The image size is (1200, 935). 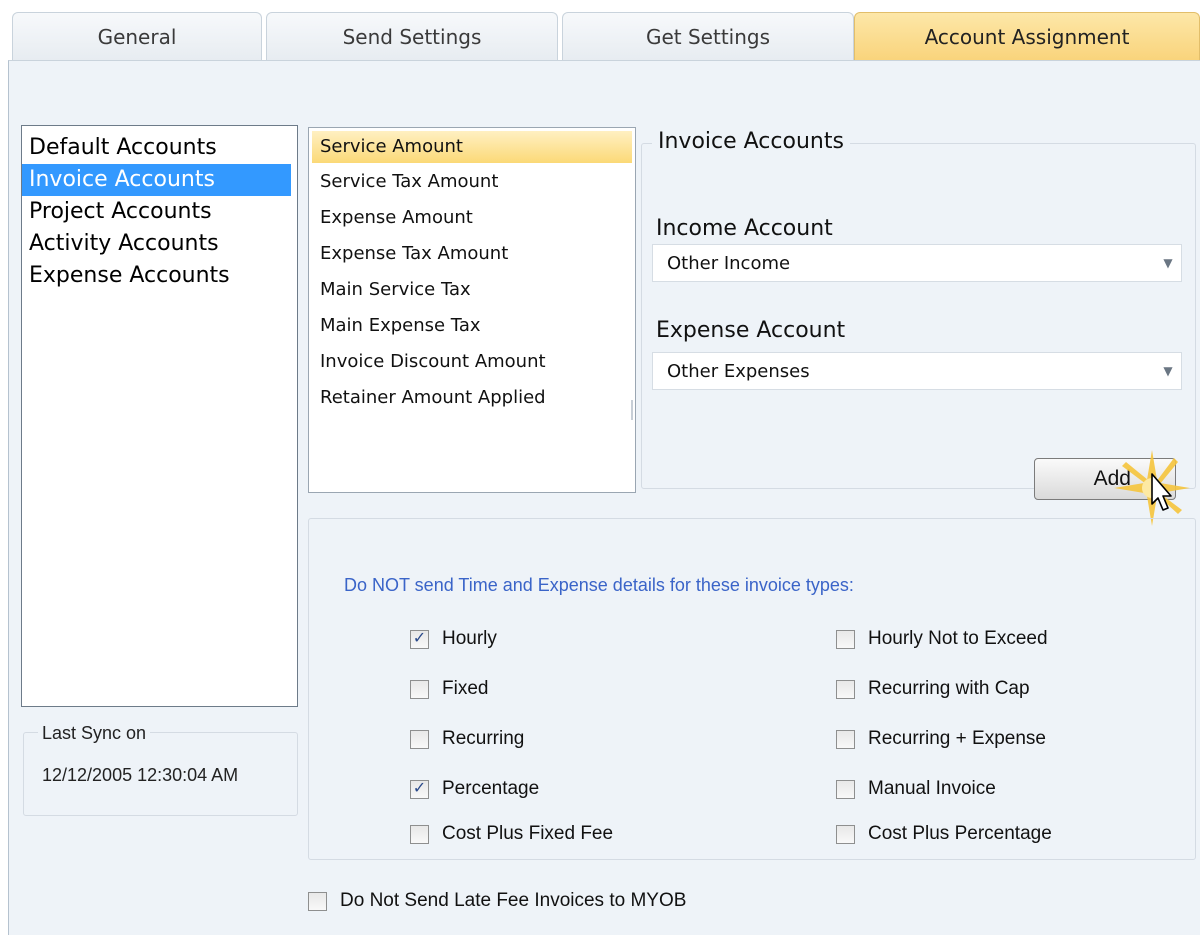 I want to click on income-account-dropdown: Other Income ▼, so click(x=917, y=263).